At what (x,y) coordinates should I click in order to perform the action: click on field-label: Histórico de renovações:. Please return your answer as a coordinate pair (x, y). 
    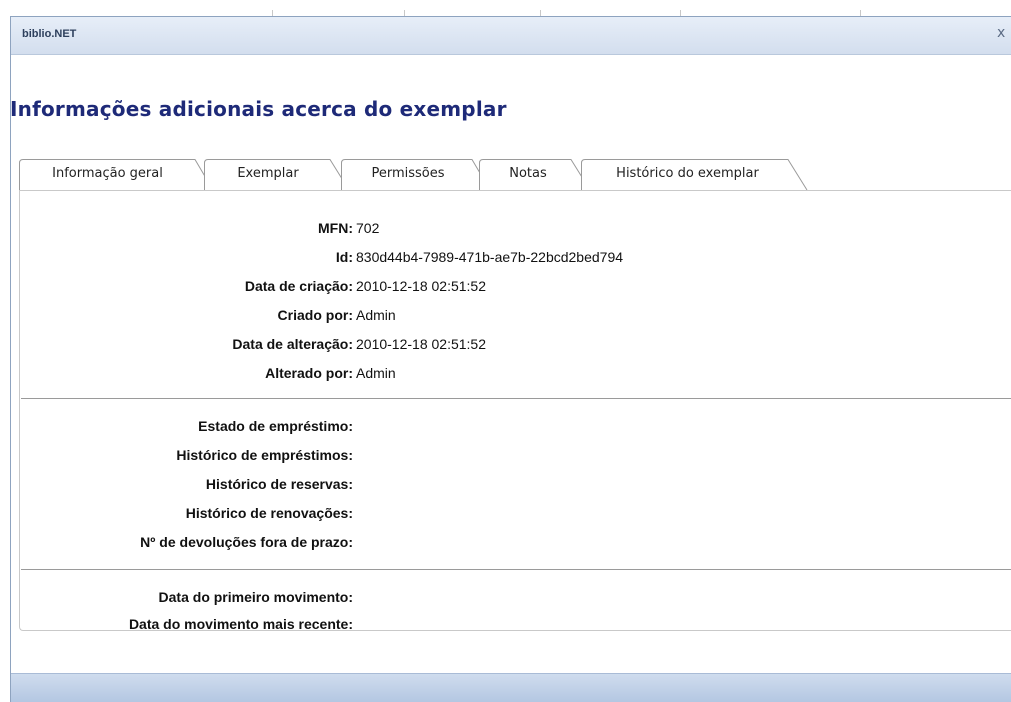
    Looking at the image, I should click on (269, 513).